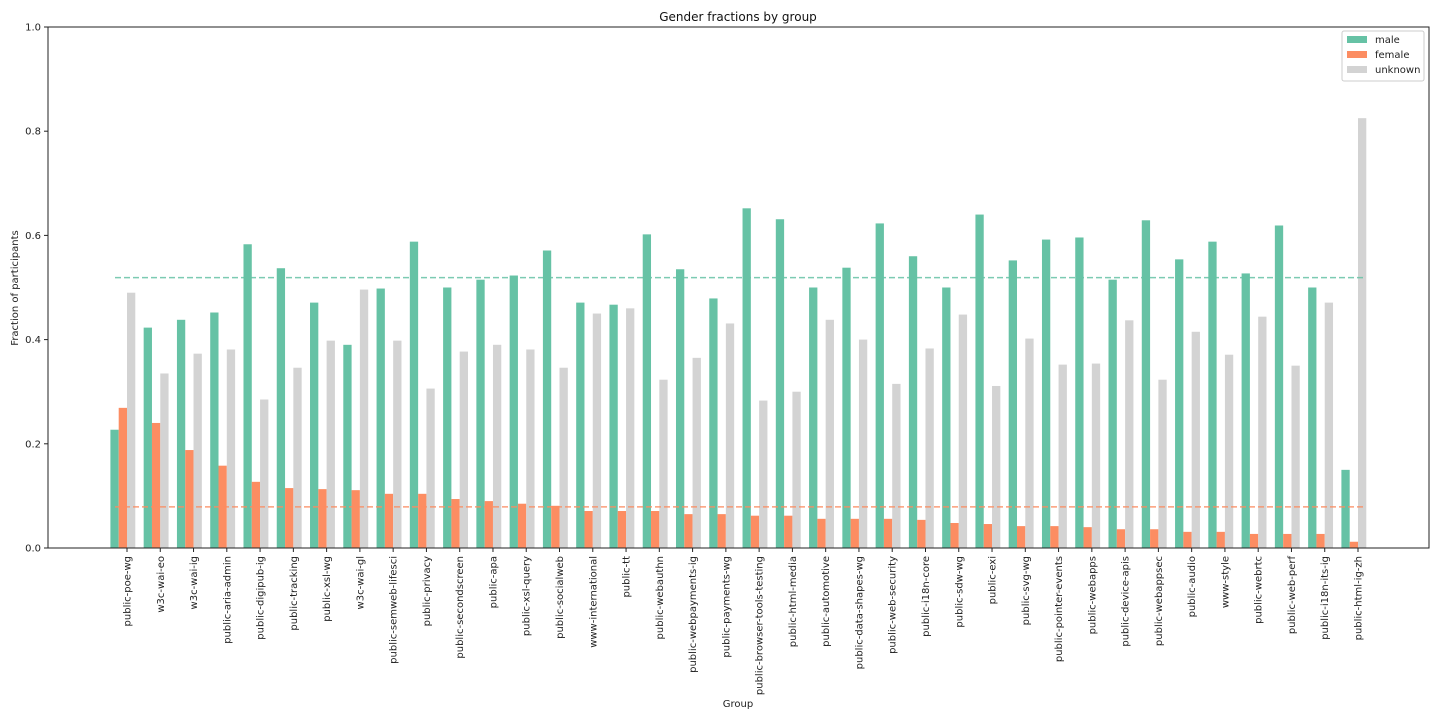 The image size is (1440, 720). Describe the element at coordinates (197, 450) in the screenshot. I see `bar-unknown-w3c-wai-ig` at that location.